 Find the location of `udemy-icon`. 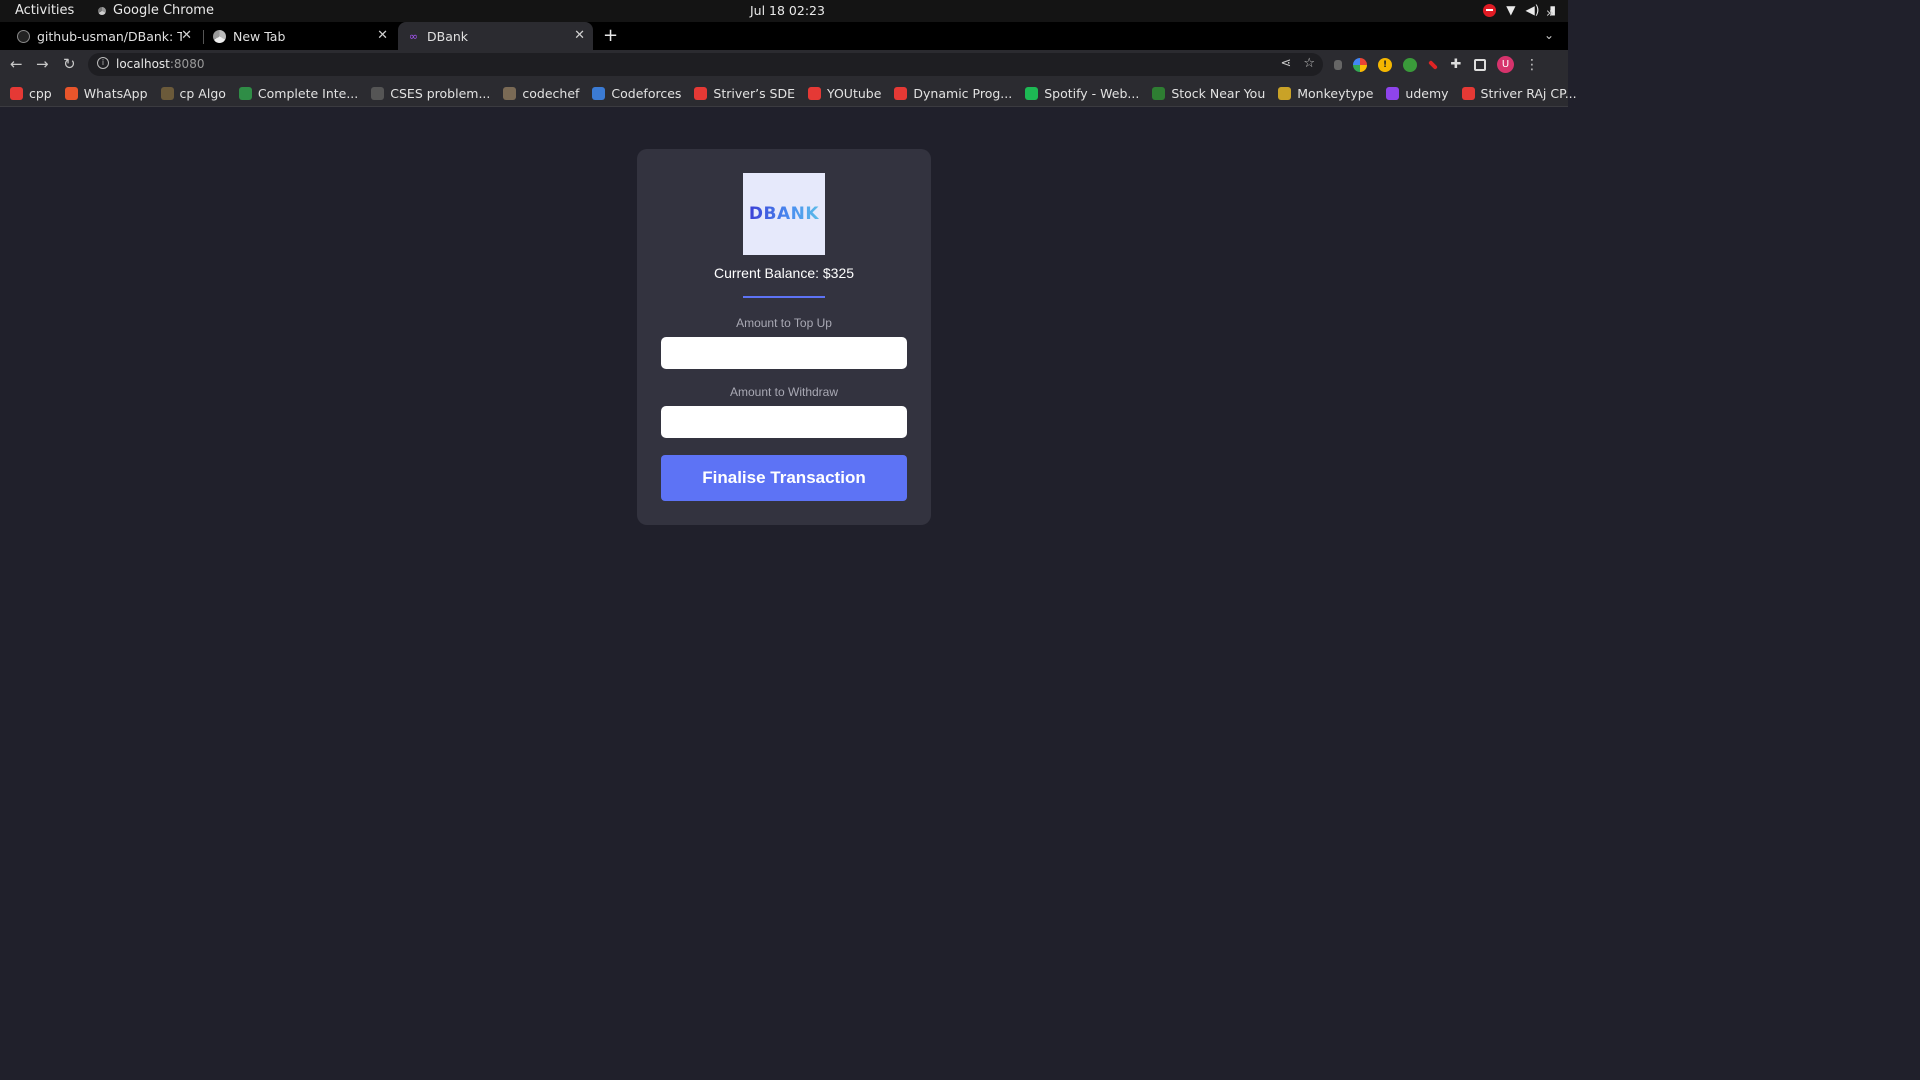

udemy-icon is located at coordinates (1393, 93).